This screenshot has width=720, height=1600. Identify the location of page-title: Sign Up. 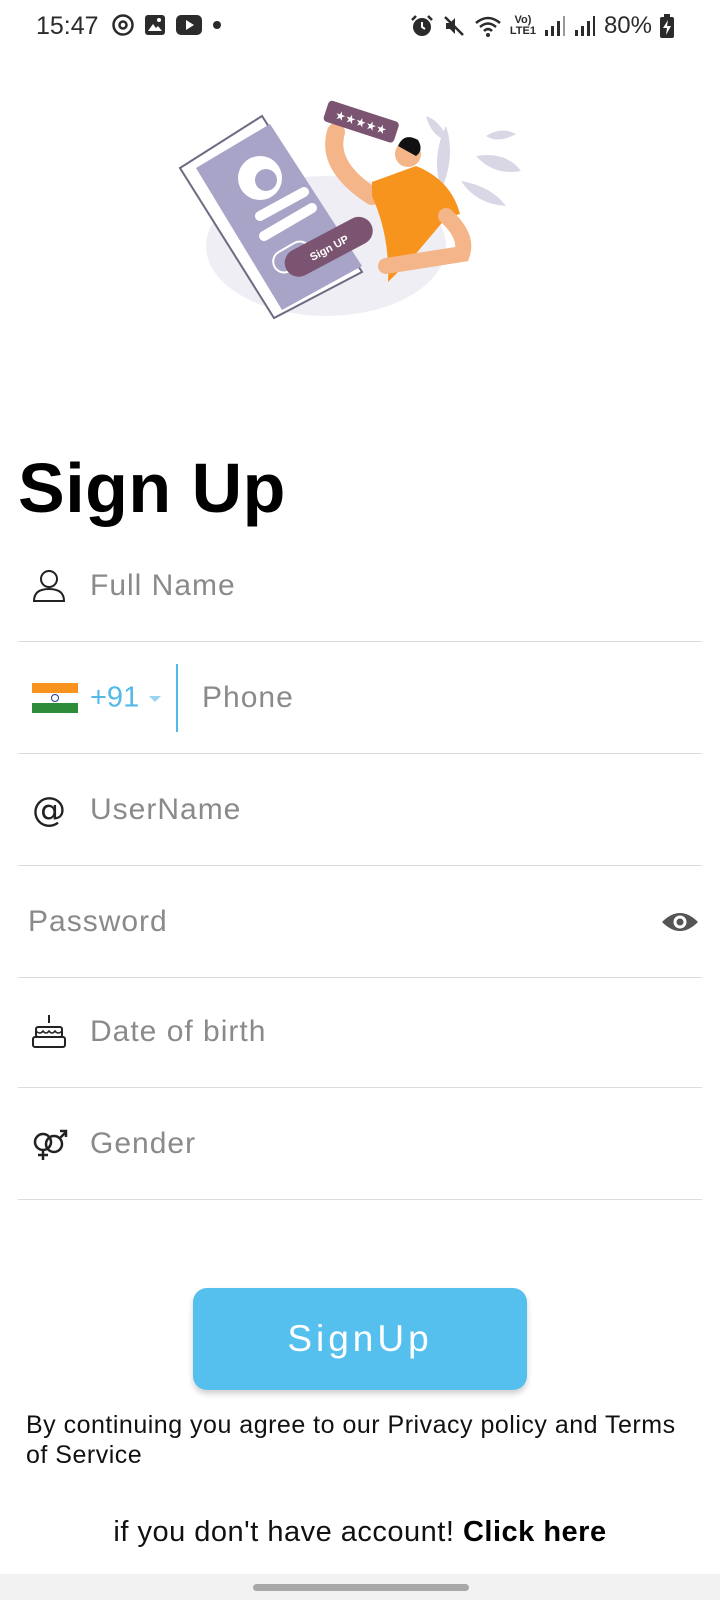
(152, 488).